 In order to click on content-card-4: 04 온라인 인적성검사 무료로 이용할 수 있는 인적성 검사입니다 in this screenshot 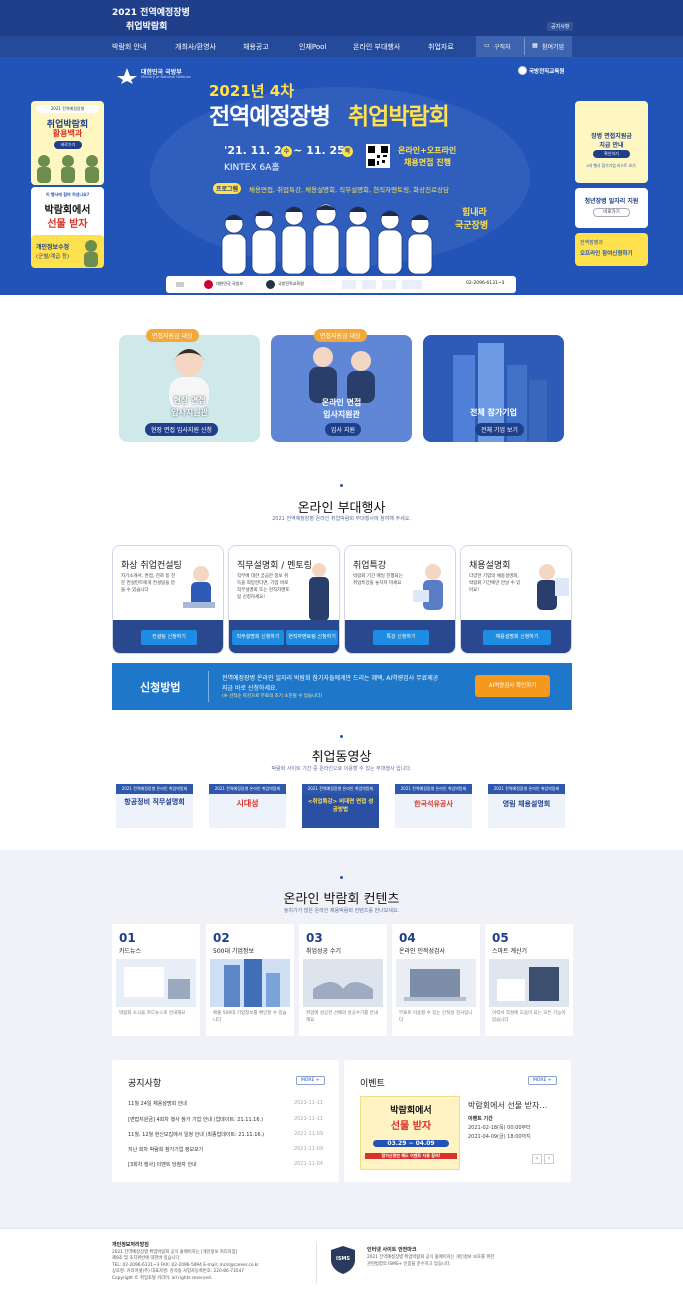, I will do `click(436, 980)`.